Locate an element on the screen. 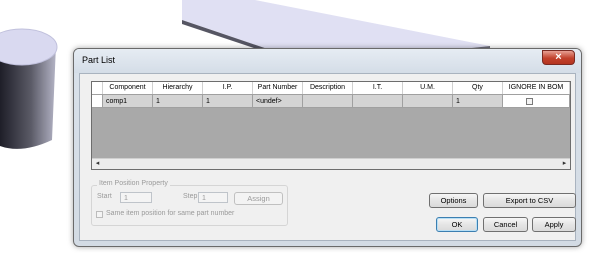 The height and width of the screenshot is (253, 602). start-label: Start is located at coordinates (104, 196).